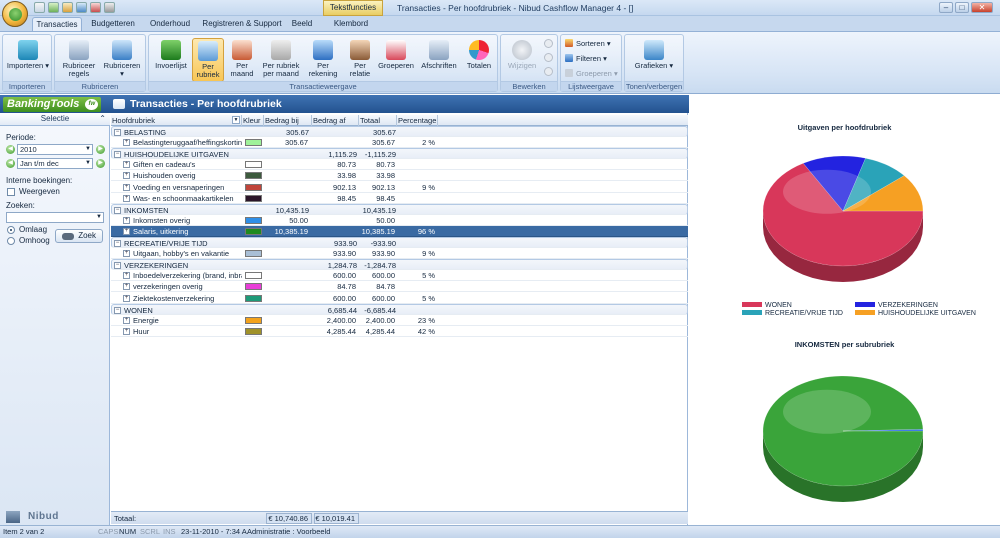 The image size is (1000, 538). I want to click on table-row: + Huur 4,285.44 4,285.44 42 %, so click(399, 331).